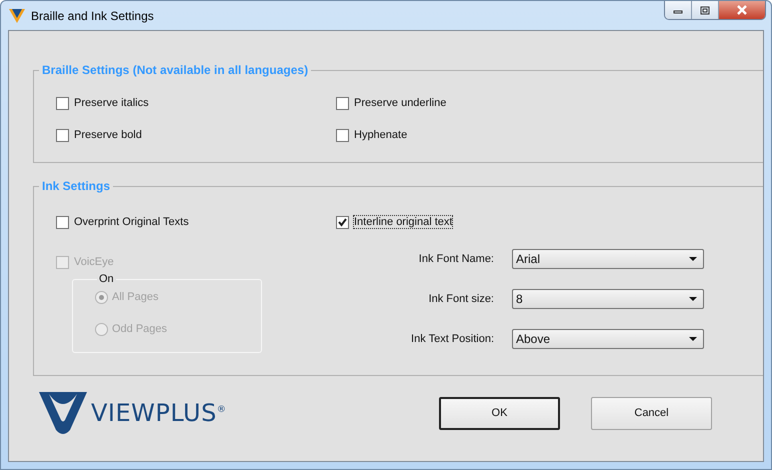 Image resolution: width=772 pixels, height=470 pixels. I want to click on checkbox-label: VoicEye, so click(94, 262).